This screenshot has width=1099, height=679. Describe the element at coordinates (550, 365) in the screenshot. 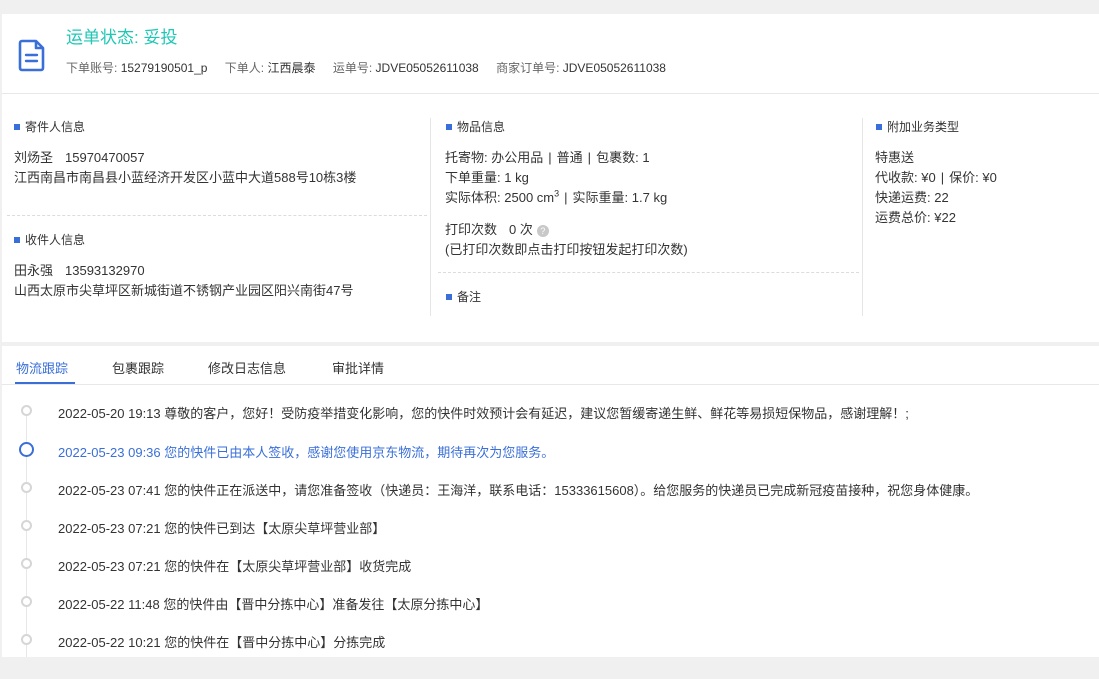

I see `tracking-tabs: 物流跟踪 包裹跟踪 修改日志信息 审批详情` at that location.